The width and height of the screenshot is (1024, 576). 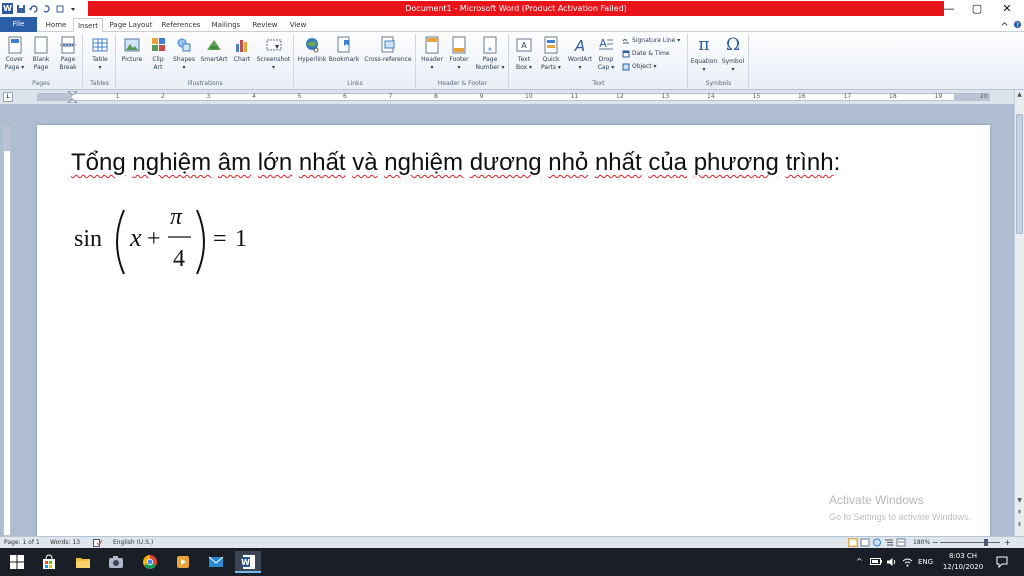 What do you see at coordinates (837, 162) in the screenshot?
I see `doc-word: :` at bounding box center [837, 162].